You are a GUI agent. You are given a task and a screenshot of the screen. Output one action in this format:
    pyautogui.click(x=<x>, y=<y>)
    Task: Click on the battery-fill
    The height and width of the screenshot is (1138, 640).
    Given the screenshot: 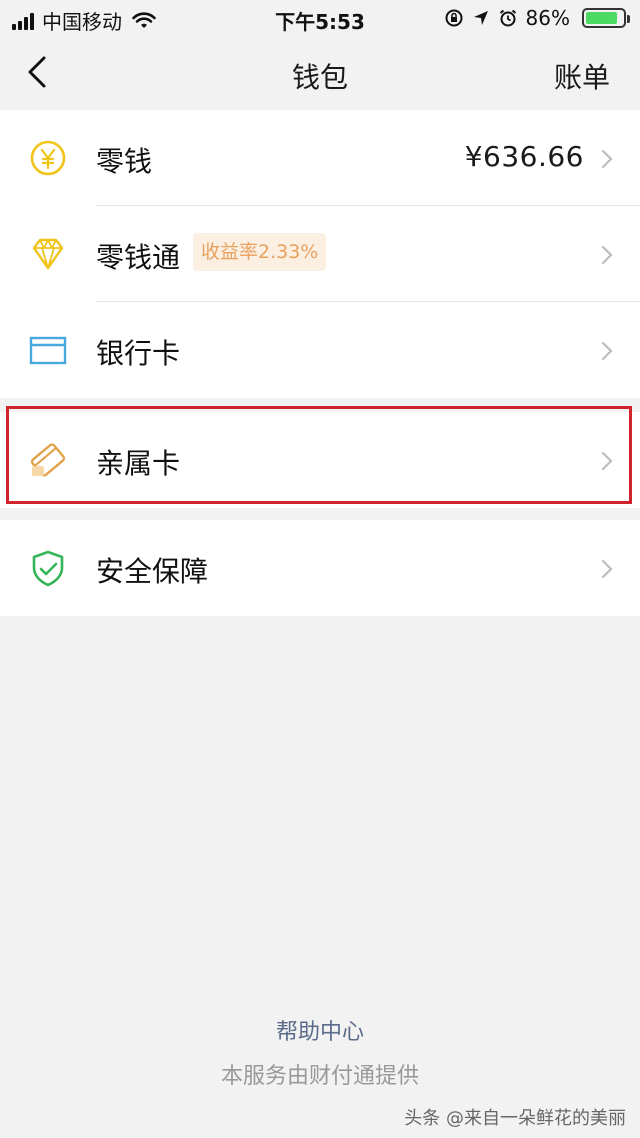 What is the action you would take?
    pyautogui.click(x=601, y=18)
    